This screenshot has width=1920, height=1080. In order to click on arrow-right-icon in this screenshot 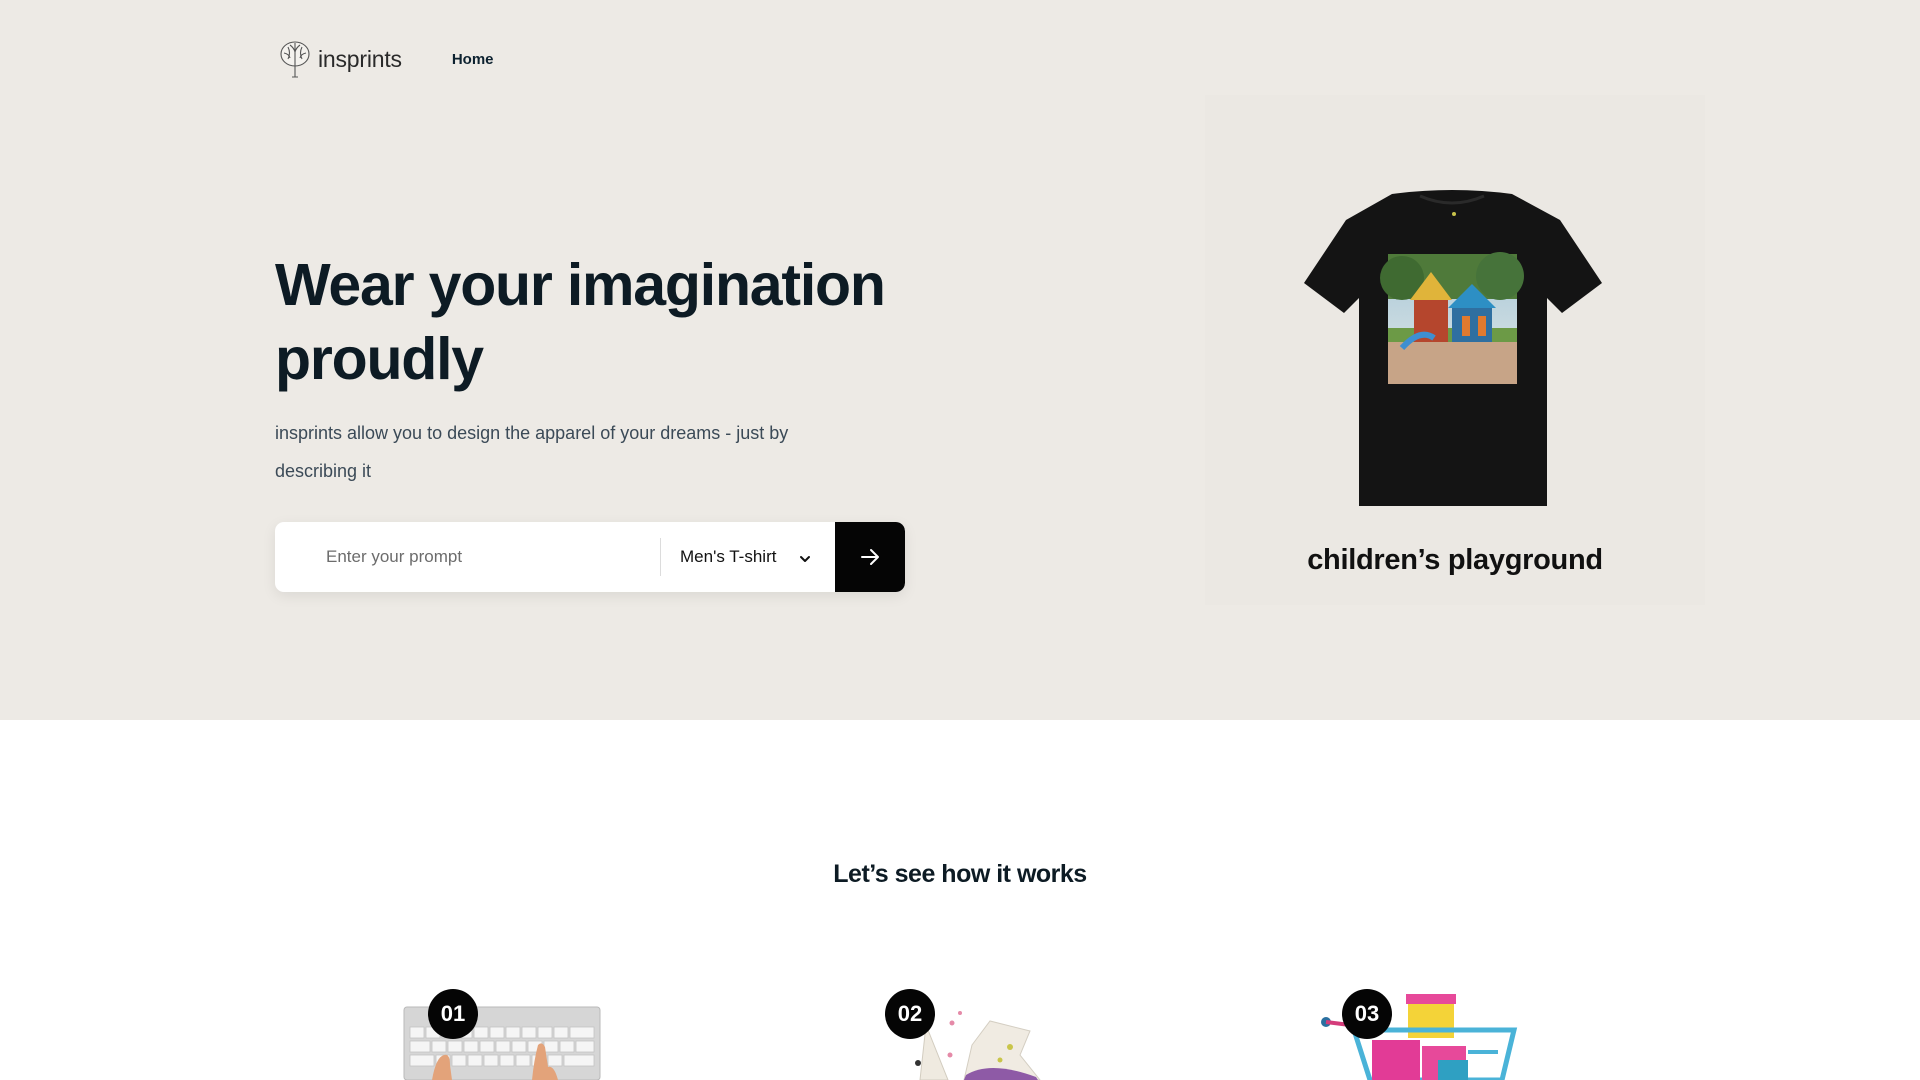, I will do `click(870, 557)`.